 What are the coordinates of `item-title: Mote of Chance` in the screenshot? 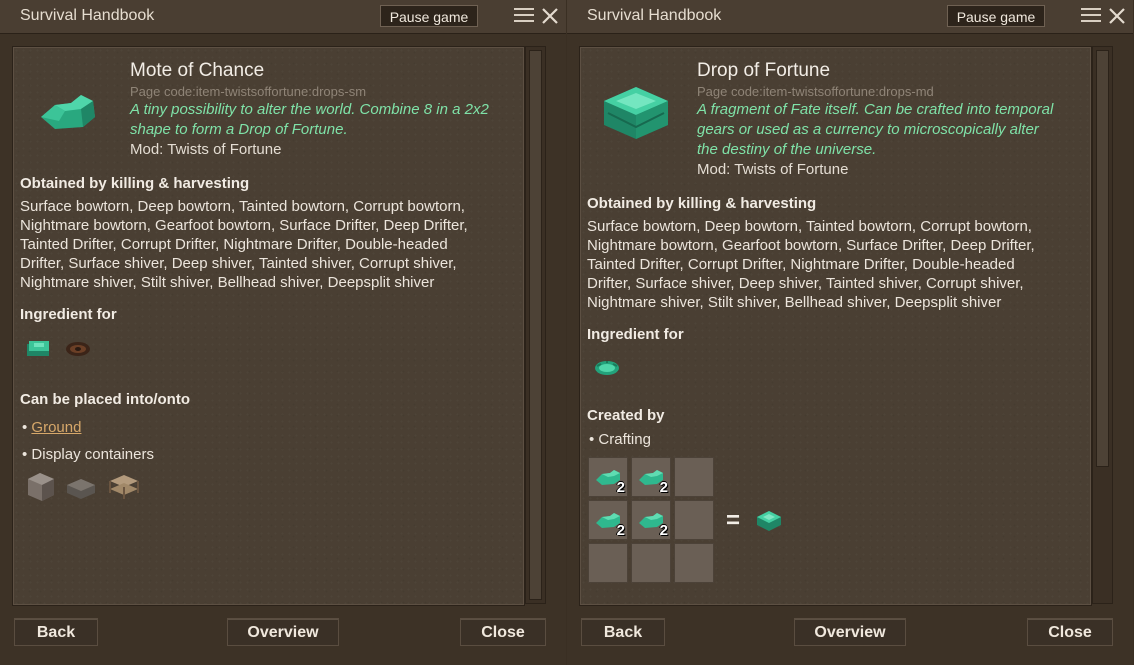 It's located at (197, 70).